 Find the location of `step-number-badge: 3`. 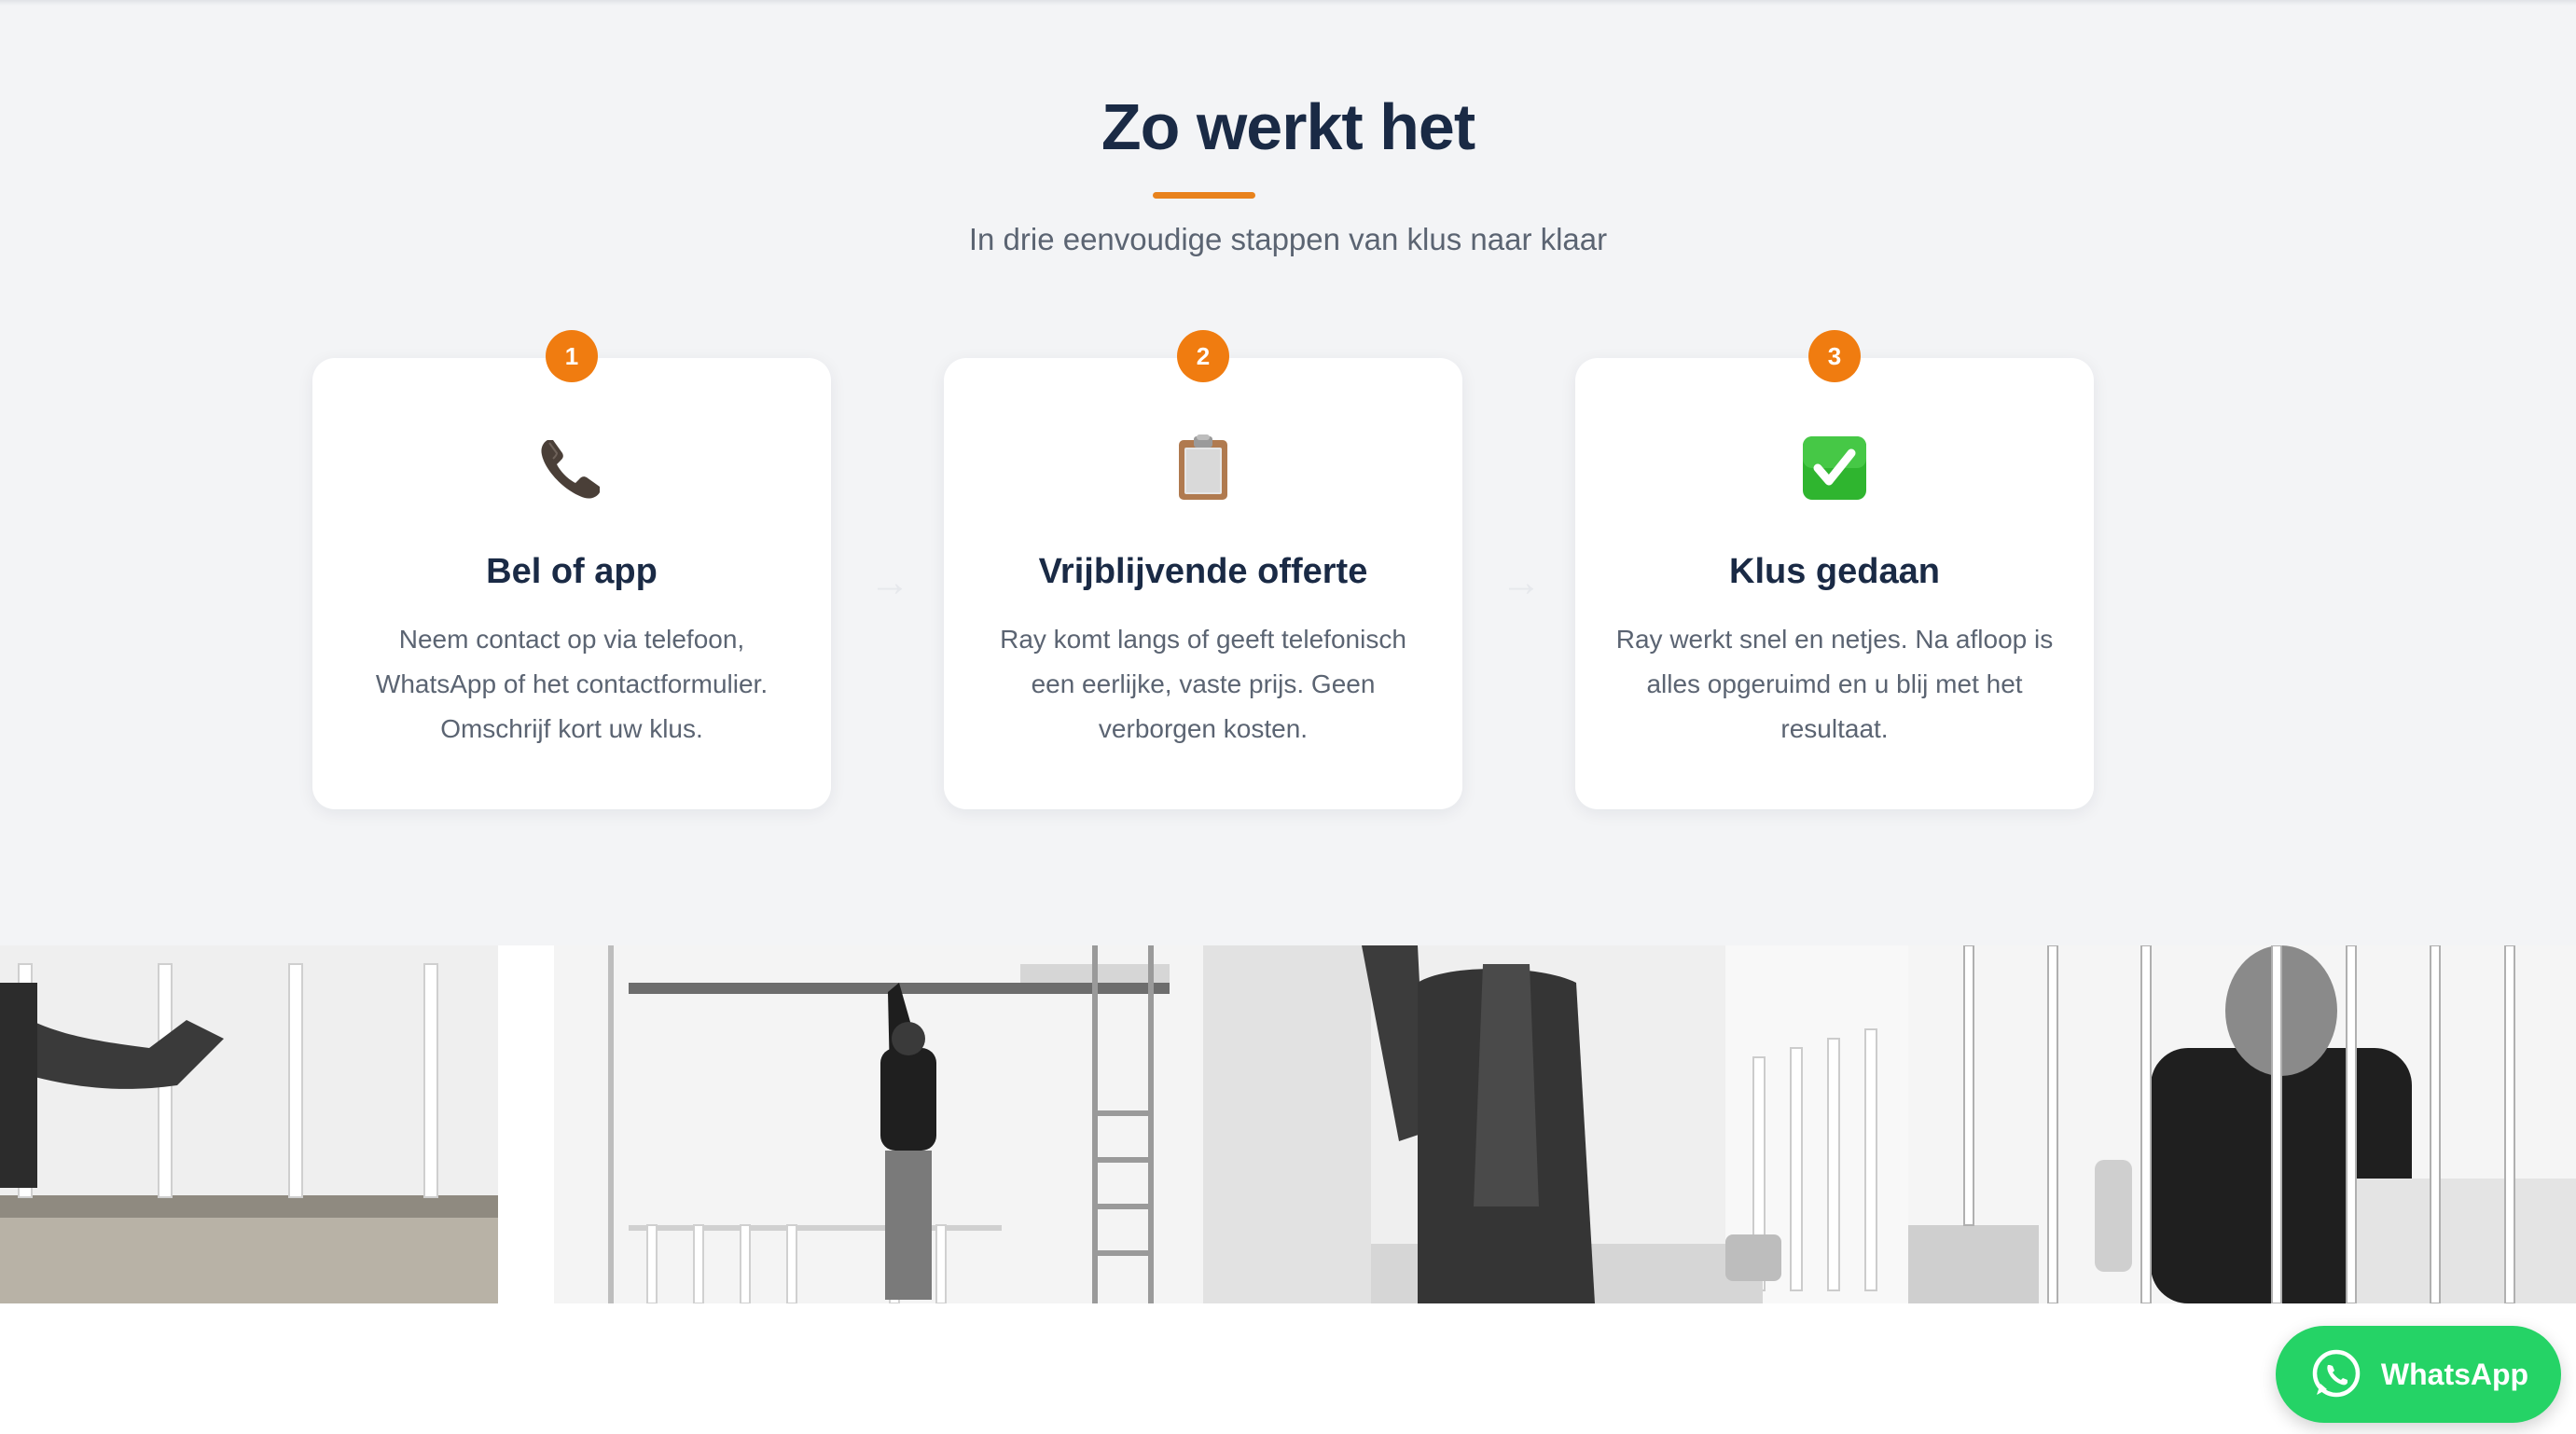

step-number-badge: 3 is located at coordinates (1834, 356).